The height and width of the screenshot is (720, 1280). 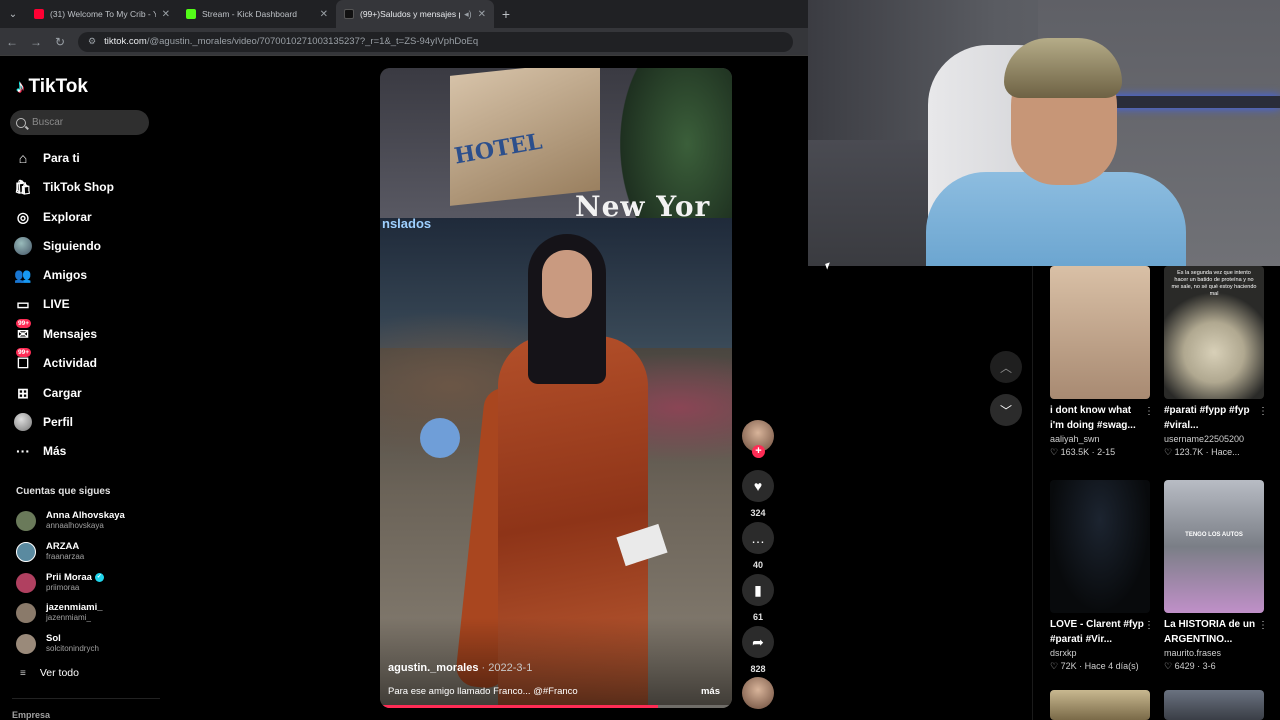 I want to click on video-date: 2022-3-1, so click(x=510, y=668).